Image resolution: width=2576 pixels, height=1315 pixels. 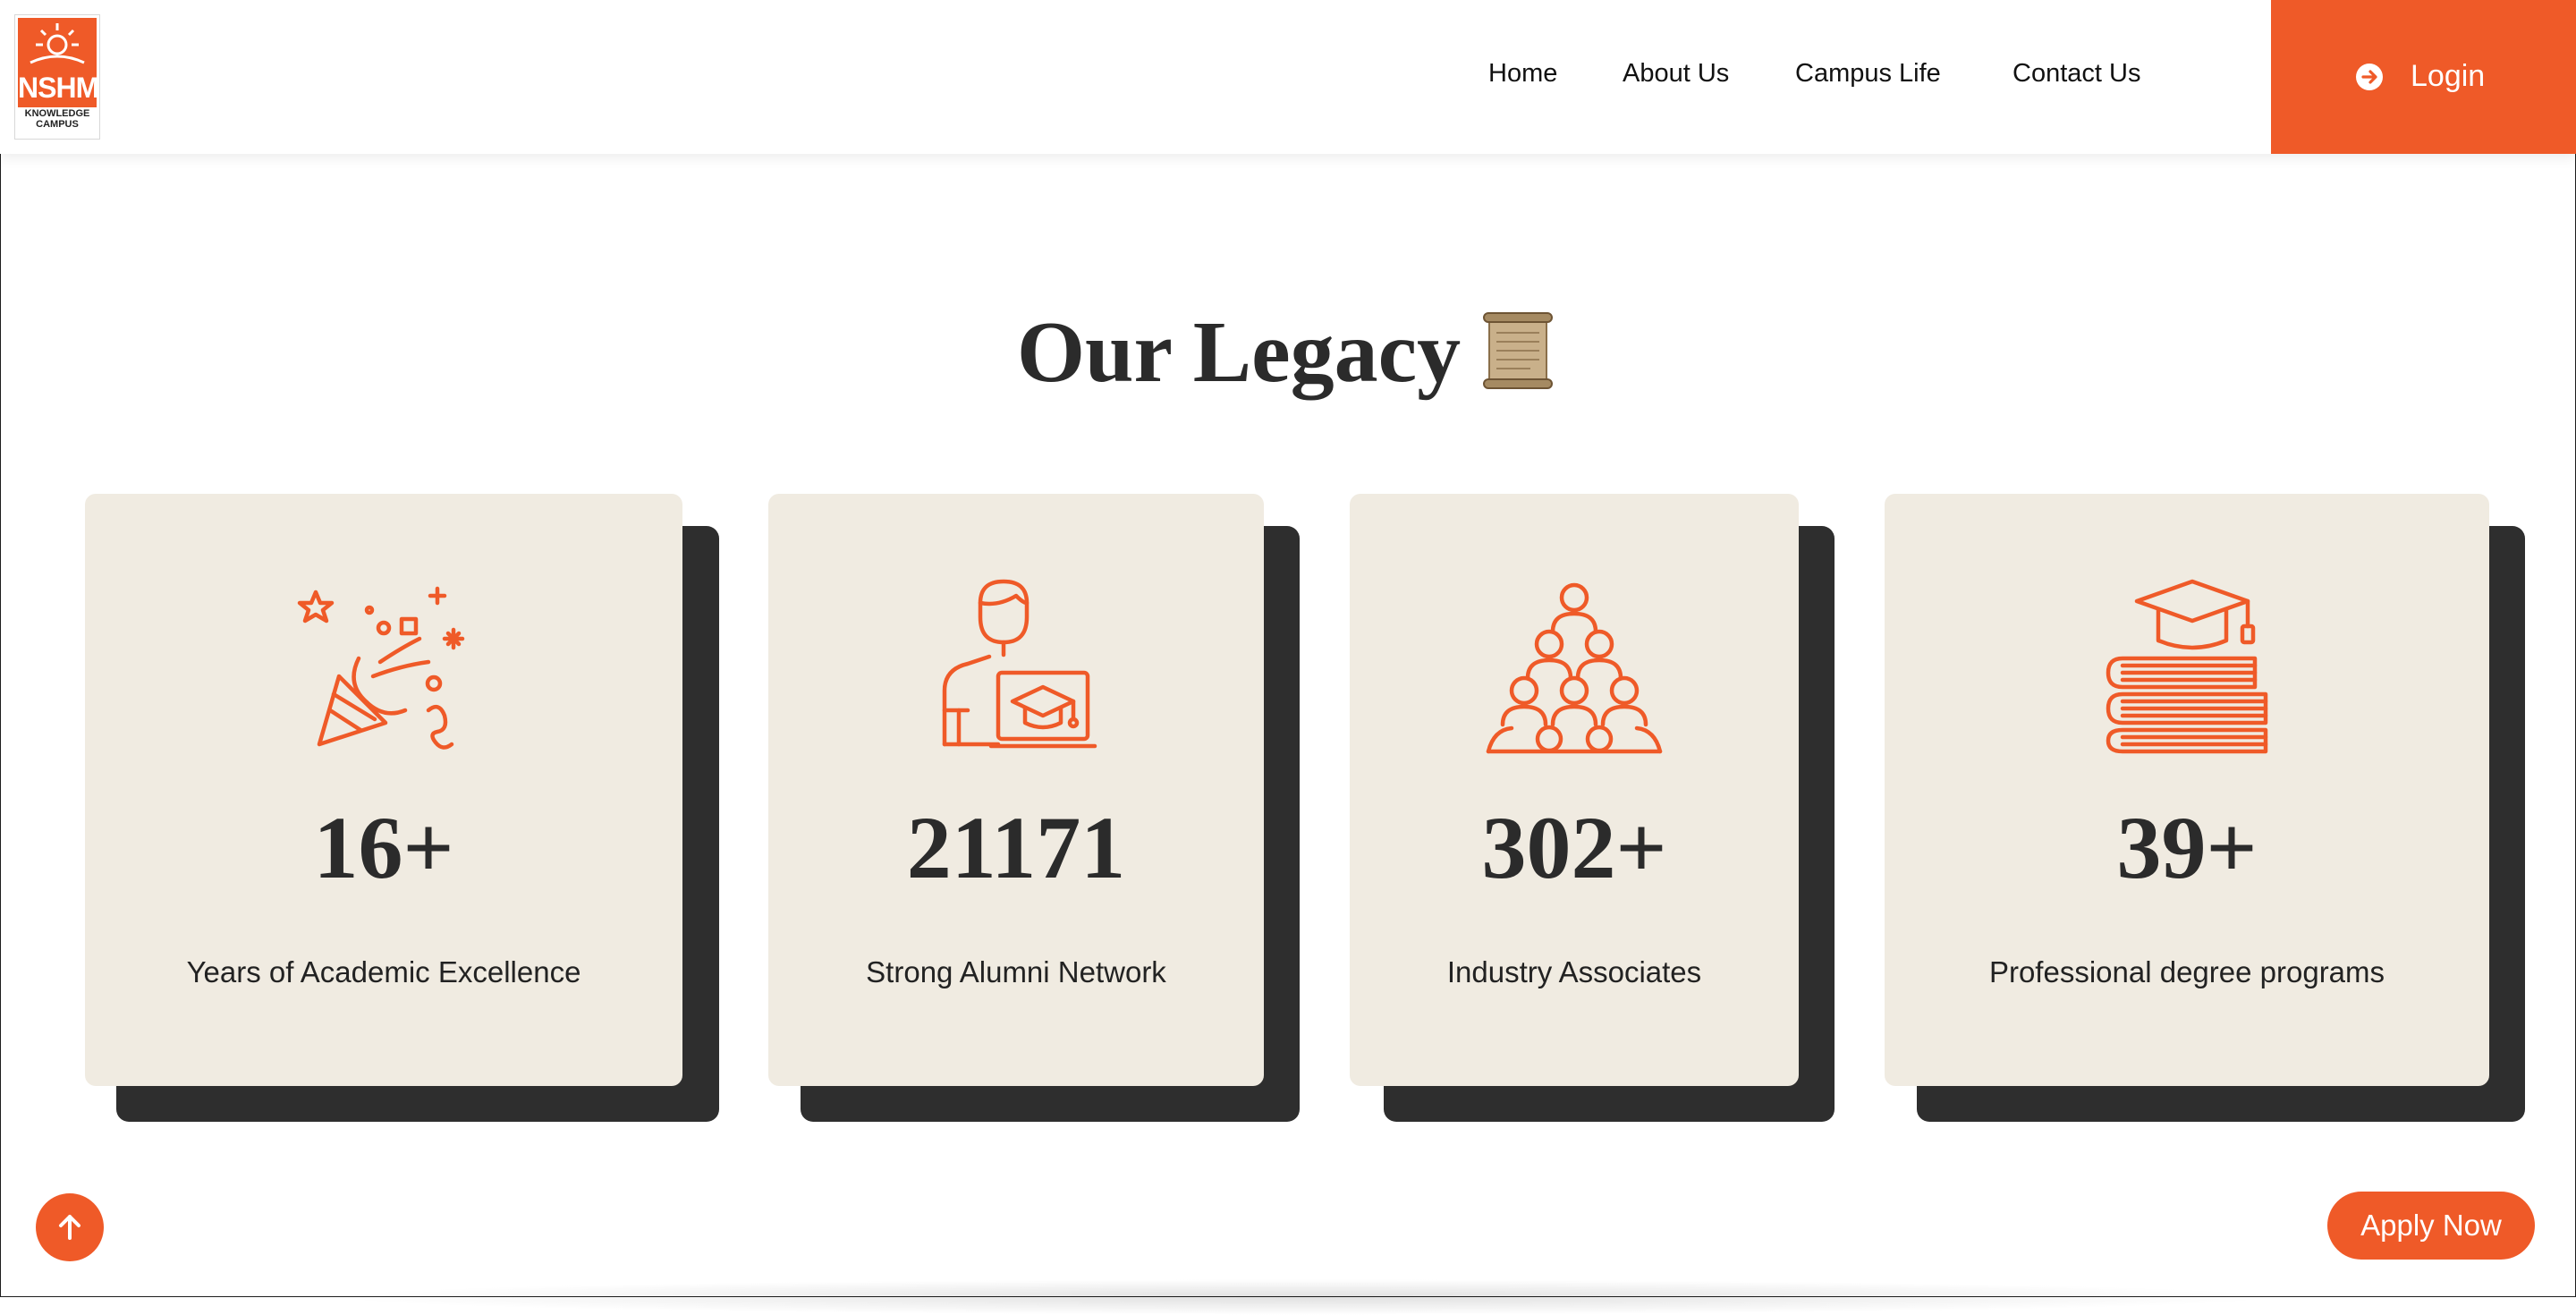 I want to click on stat-value: 302+, so click(x=1574, y=847).